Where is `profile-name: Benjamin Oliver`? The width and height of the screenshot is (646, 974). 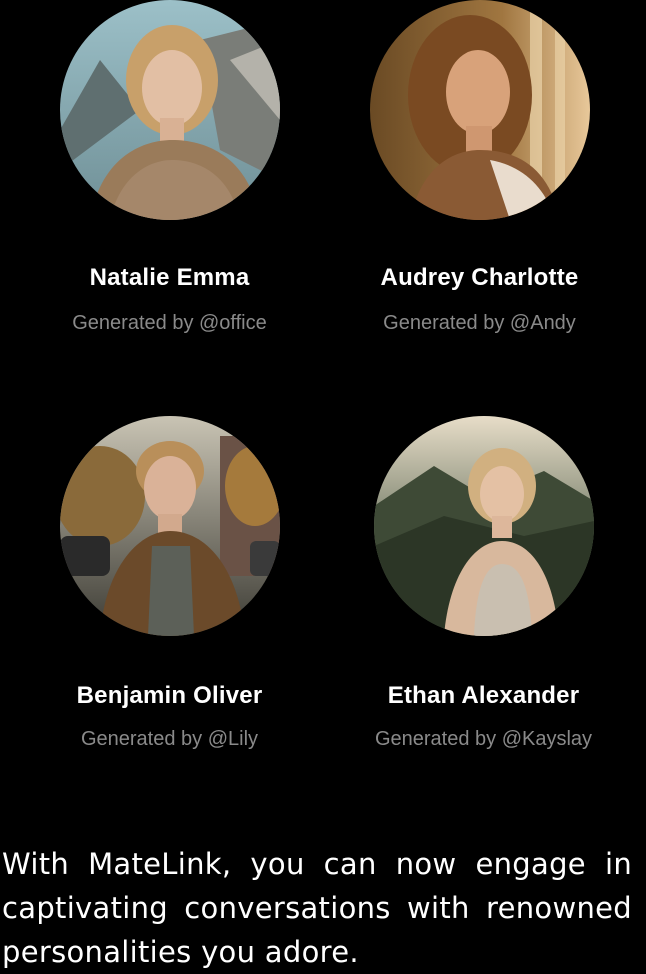 profile-name: Benjamin Oliver is located at coordinates (169, 695).